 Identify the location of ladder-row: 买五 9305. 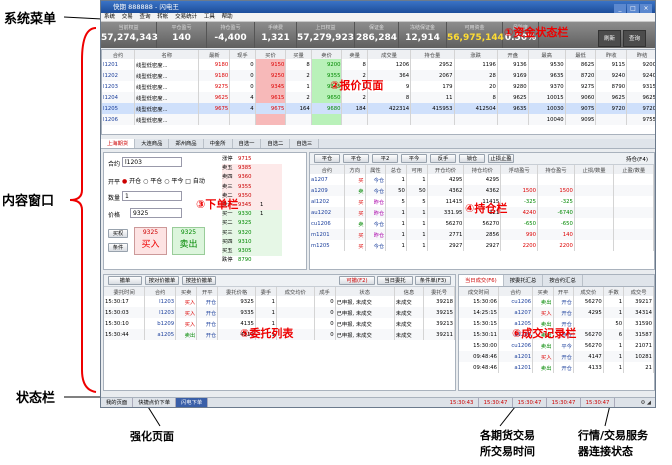
(252, 251).